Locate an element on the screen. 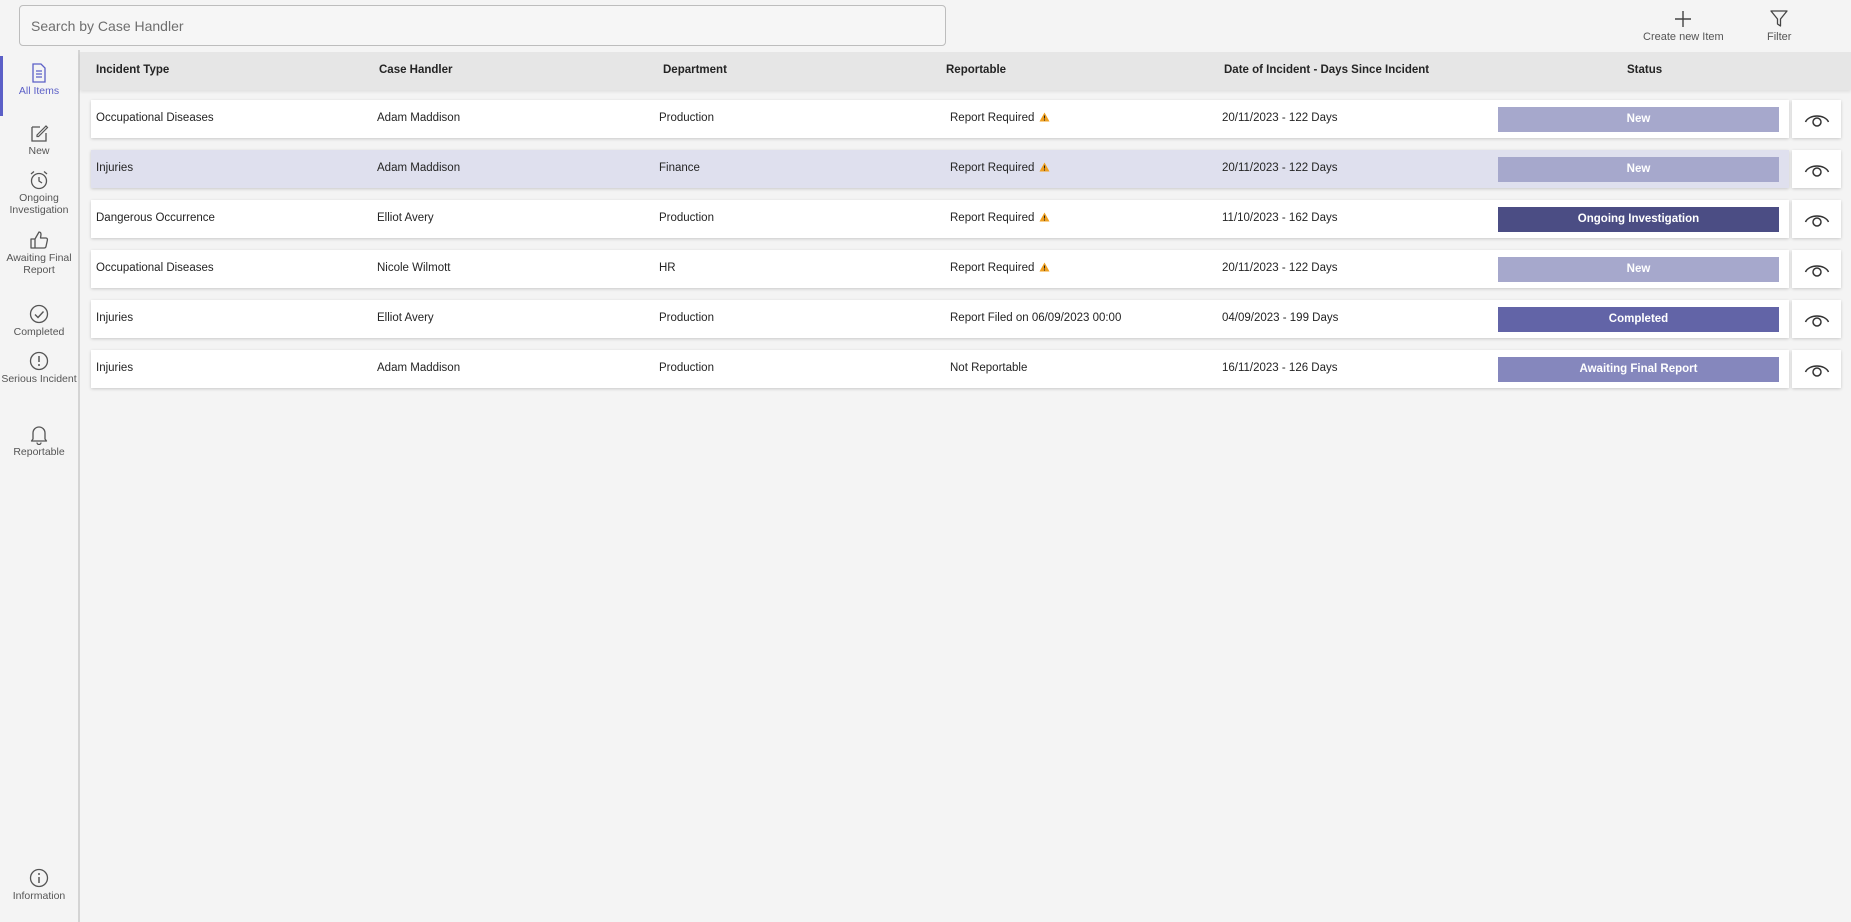  reportable-text: Report Filed on 06/09/2023 00:00 is located at coordinates (1036, 318).